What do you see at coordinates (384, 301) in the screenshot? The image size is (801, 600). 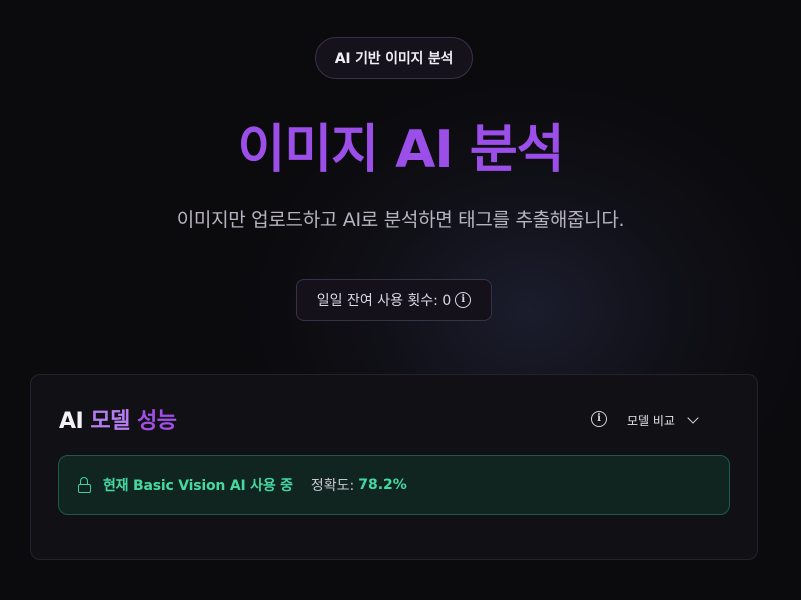 I see `daily-usage-label: 일일 잔여 사용 횟수: 0` at bounding box center [384, 301].